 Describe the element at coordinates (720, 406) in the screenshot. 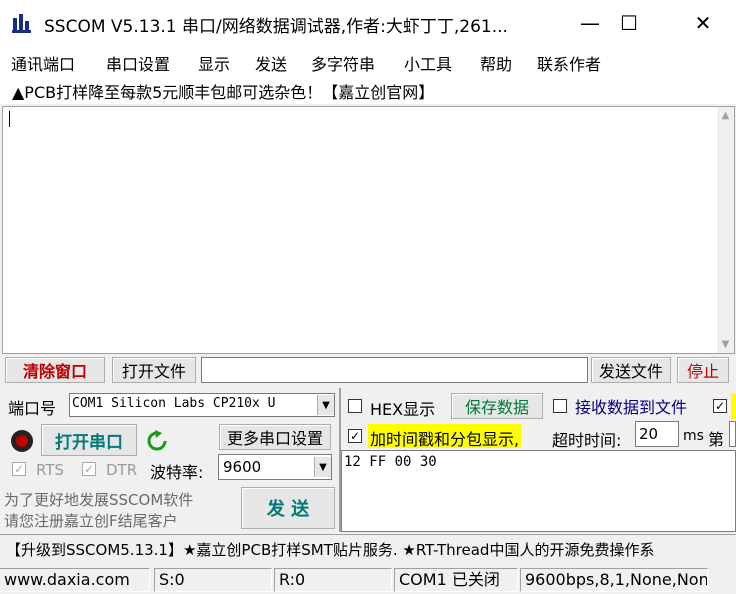

I see `extra-option-checkbox: ✓` at that location.